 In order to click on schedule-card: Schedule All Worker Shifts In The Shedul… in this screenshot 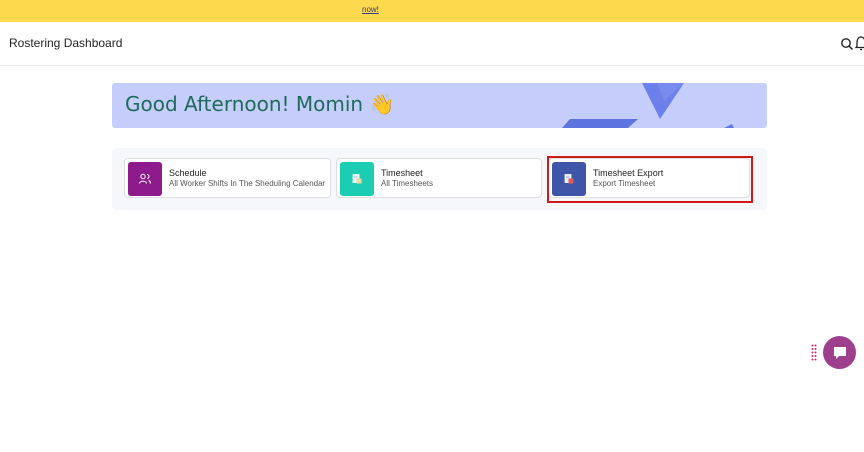, I will do `click(227, 178)`.